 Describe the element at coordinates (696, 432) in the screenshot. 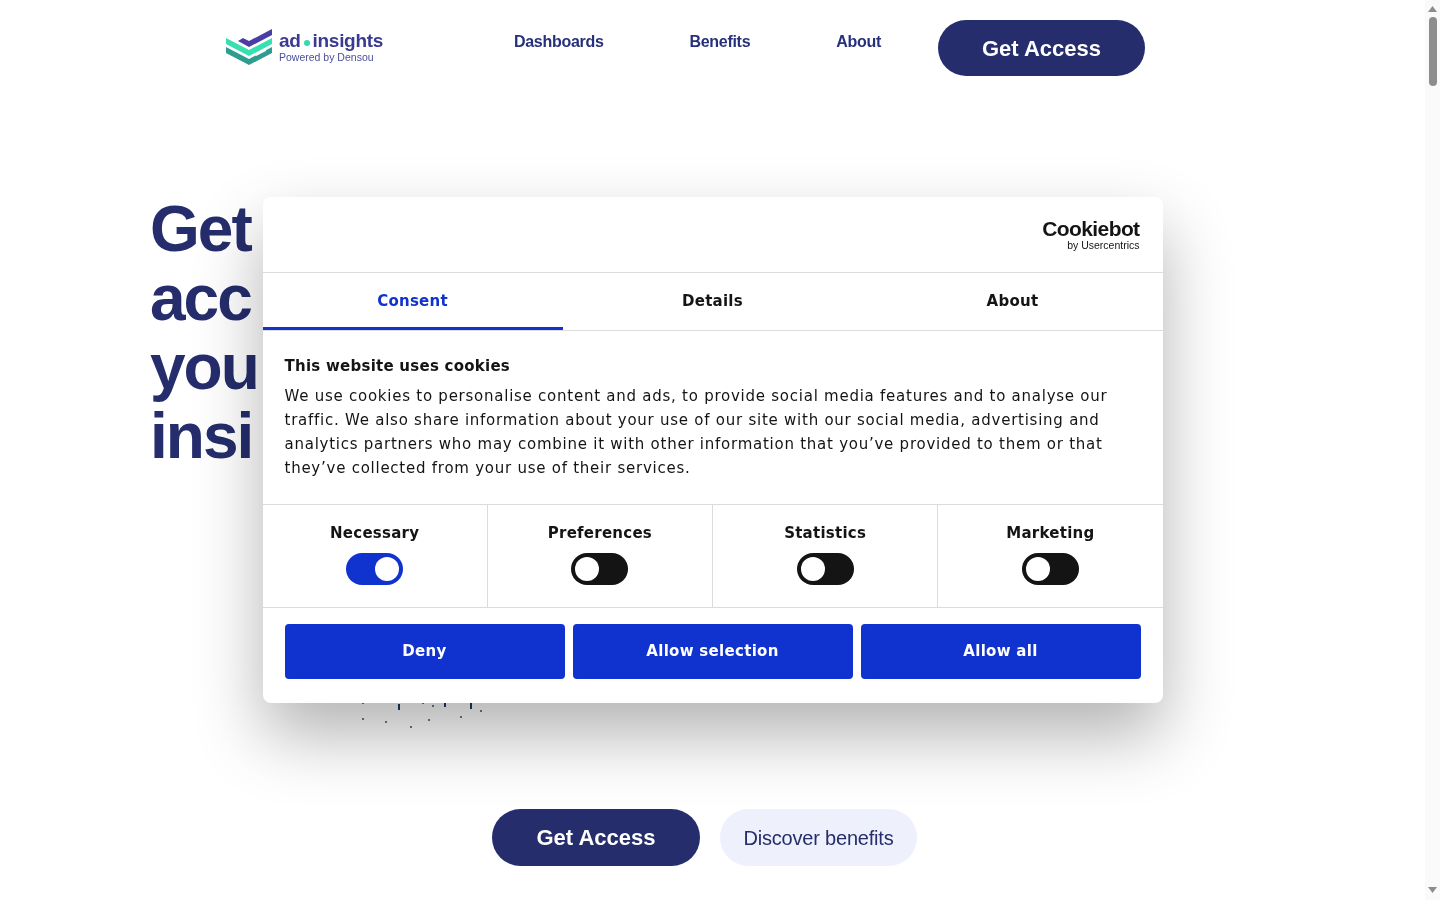

I see `dialog-text: We use cookies to personalise content and ads, to provide social media features and to analyse our traffic. We also share information about your use of our site with our social media, advertising and analytics partners who may combine it with other information that you’ve provided to them or that they’ve collected from your use of their services.` at that location.